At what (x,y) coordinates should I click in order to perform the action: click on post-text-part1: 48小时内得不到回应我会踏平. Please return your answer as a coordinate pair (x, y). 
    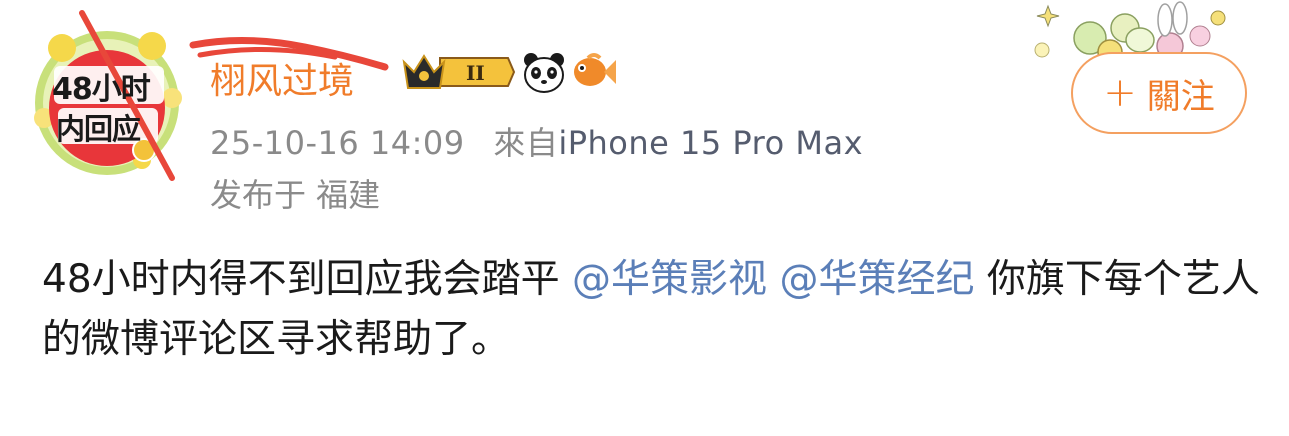
    Looking at the image, I should click on (307, 279).